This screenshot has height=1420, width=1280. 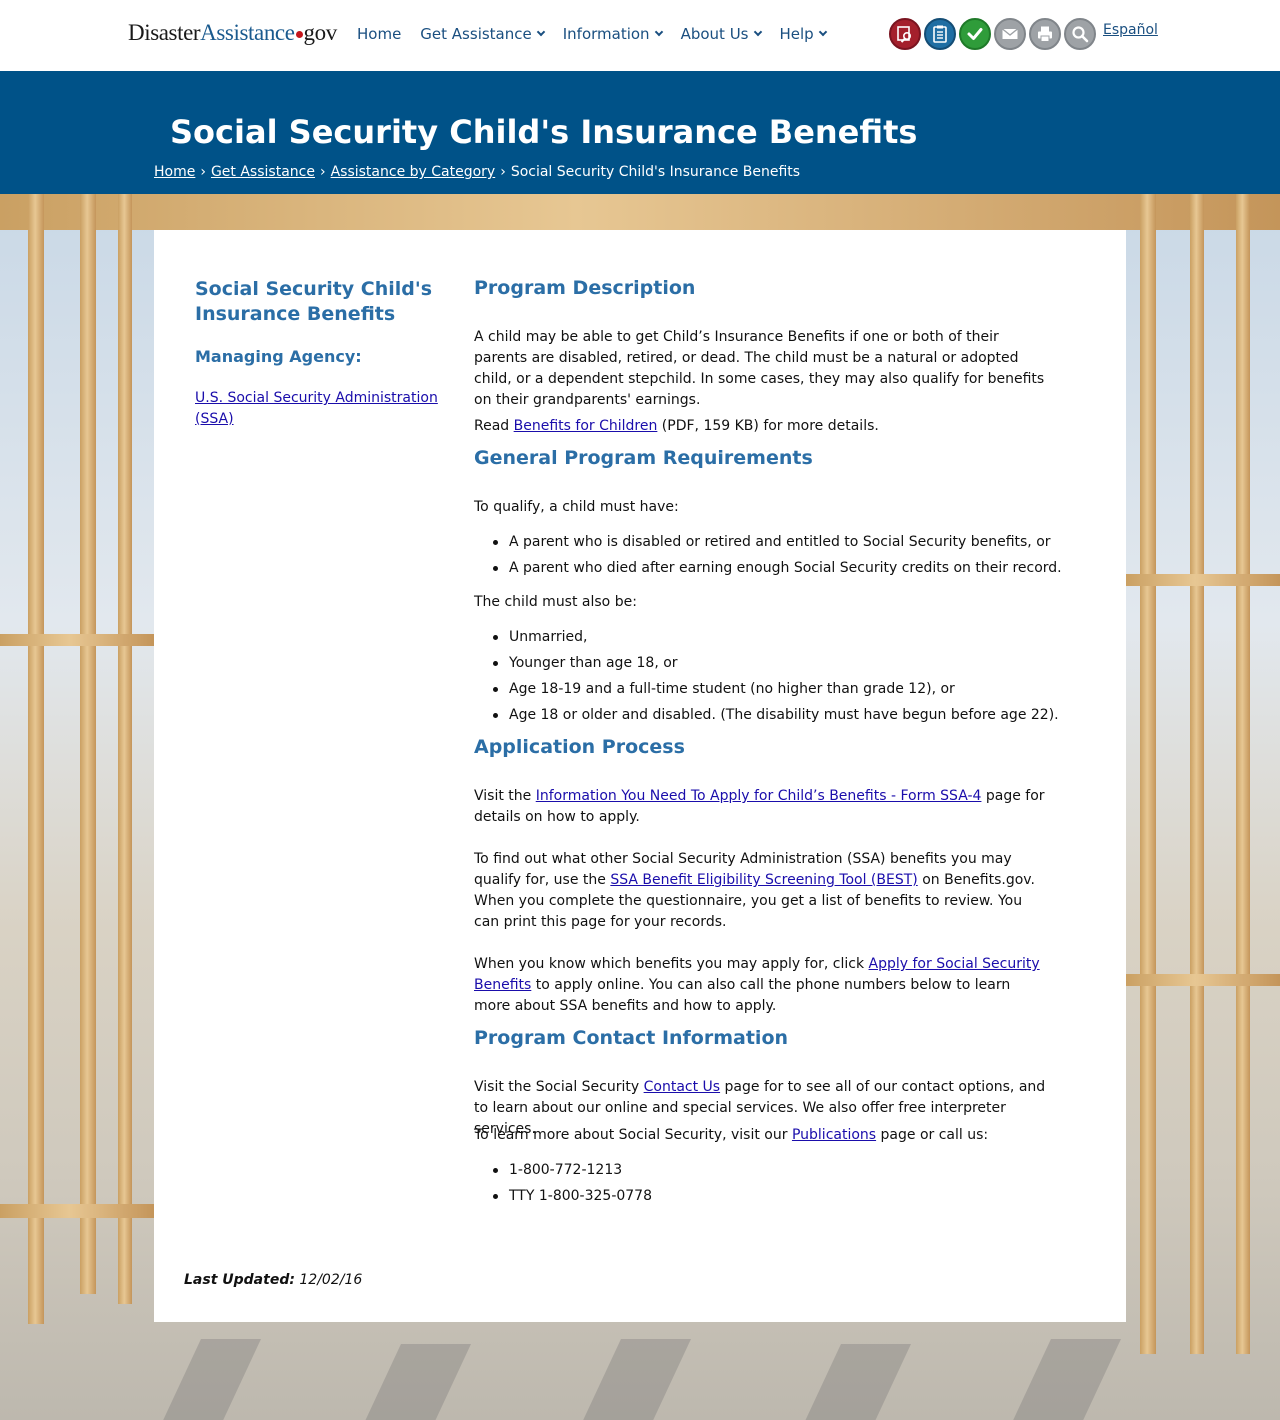 I want to click on contact-p2-suffix: page or call us:, so click(x=932, y=1135).